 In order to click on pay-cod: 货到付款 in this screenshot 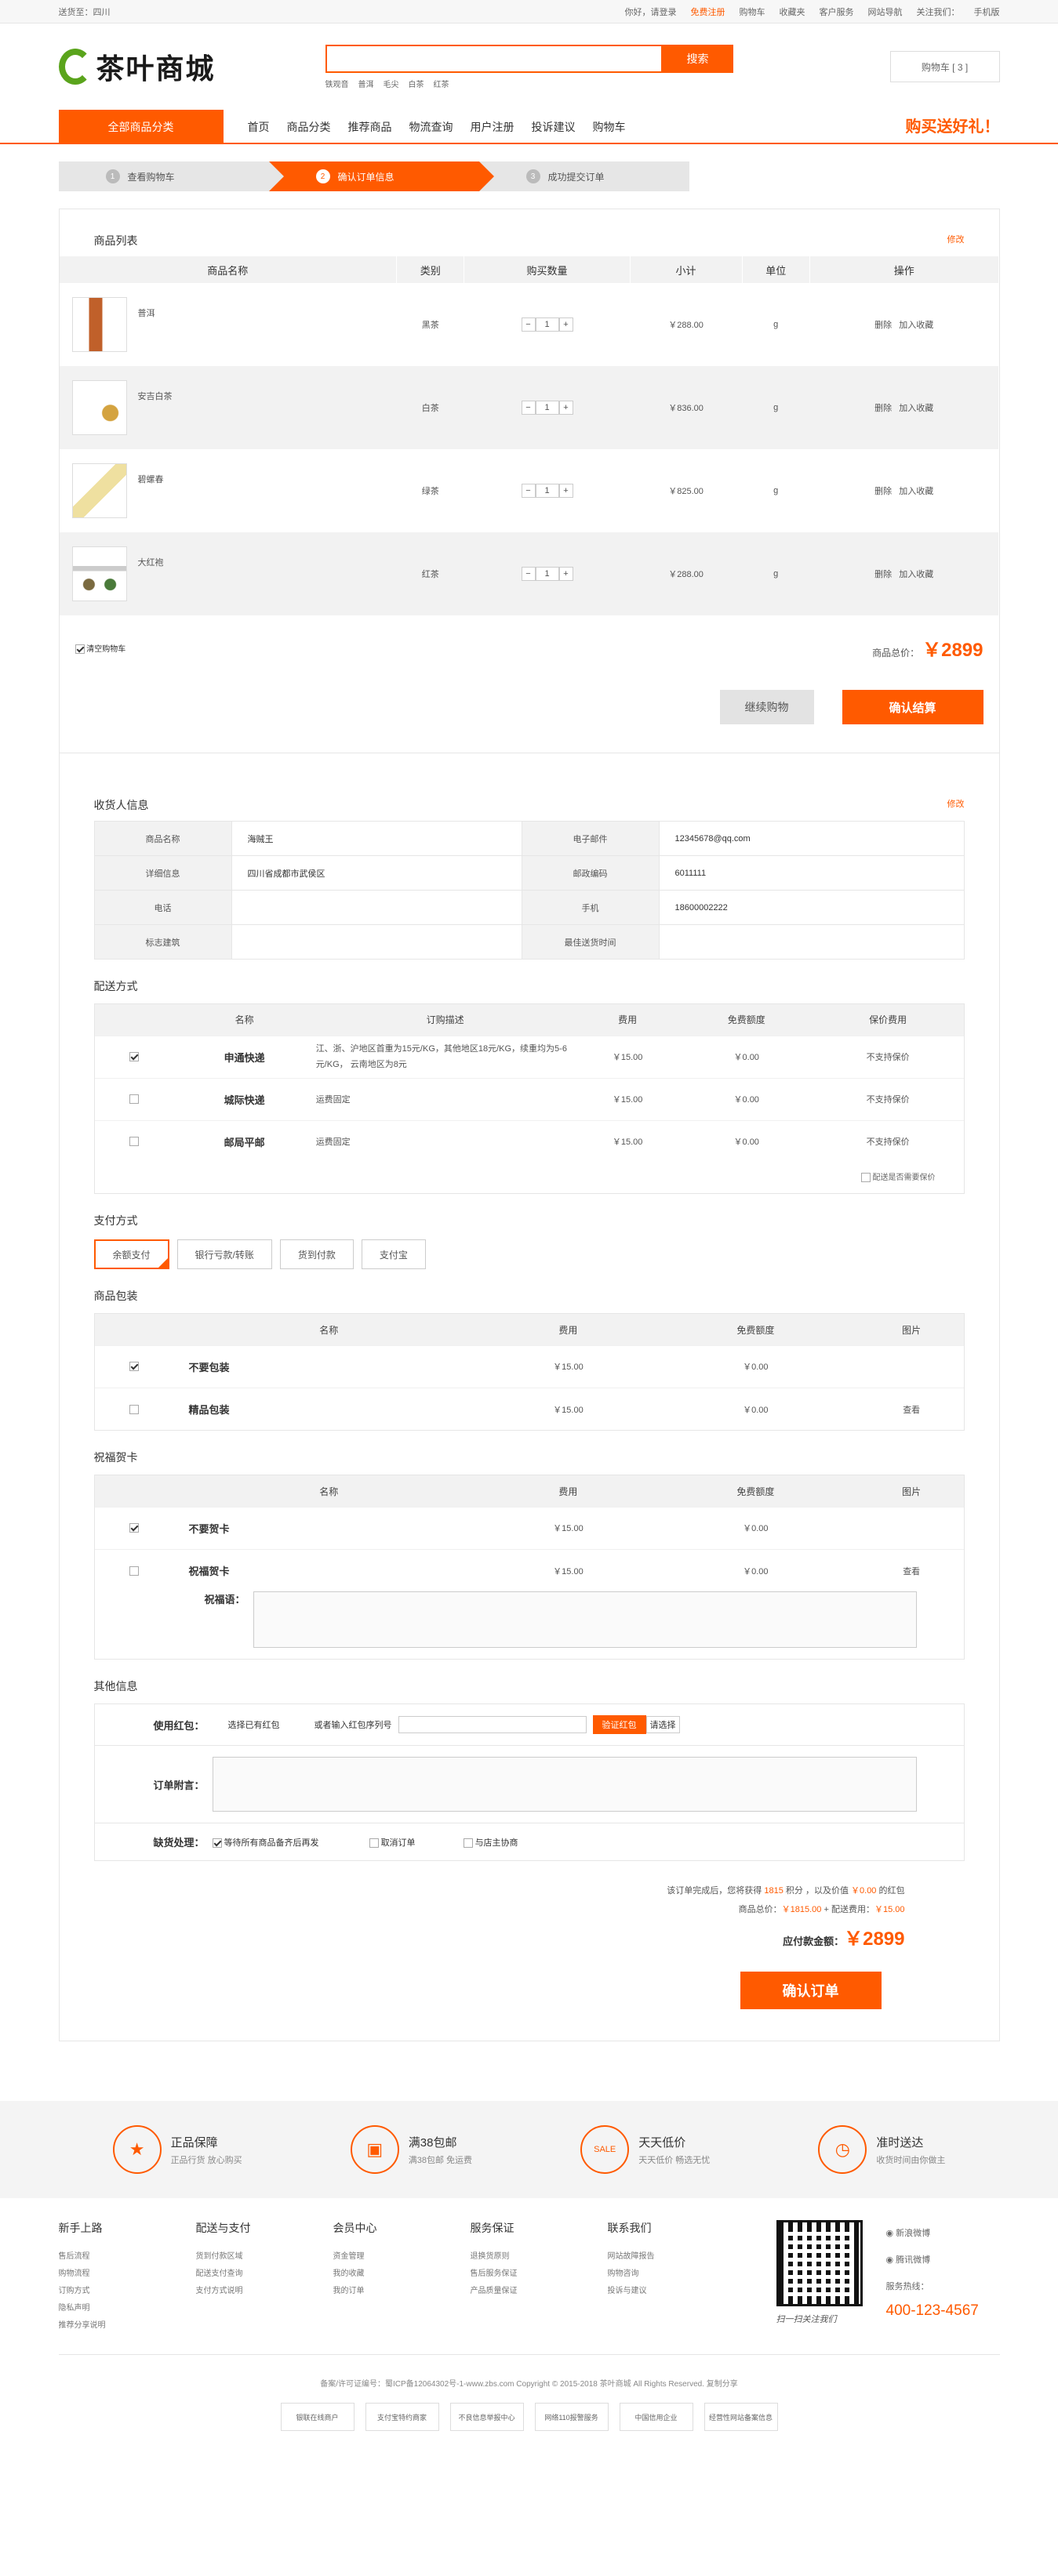, I will do `click(316, 1255)`.